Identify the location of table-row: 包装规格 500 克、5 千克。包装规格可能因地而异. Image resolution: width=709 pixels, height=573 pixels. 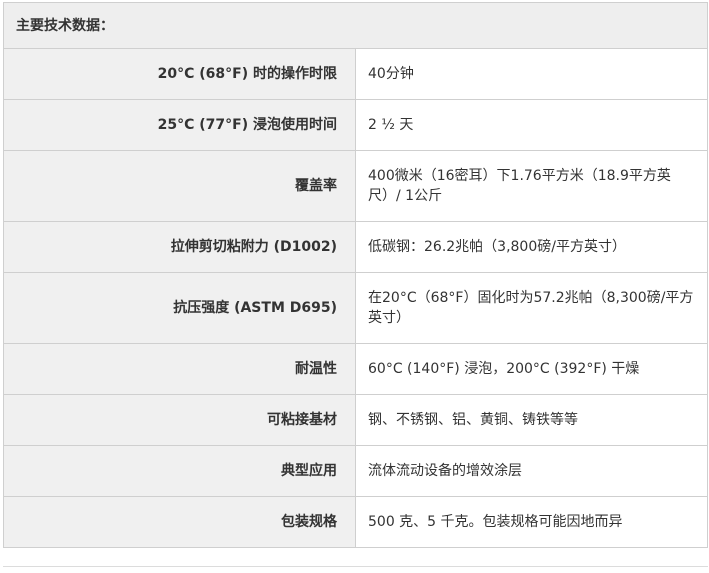
(355, 522).